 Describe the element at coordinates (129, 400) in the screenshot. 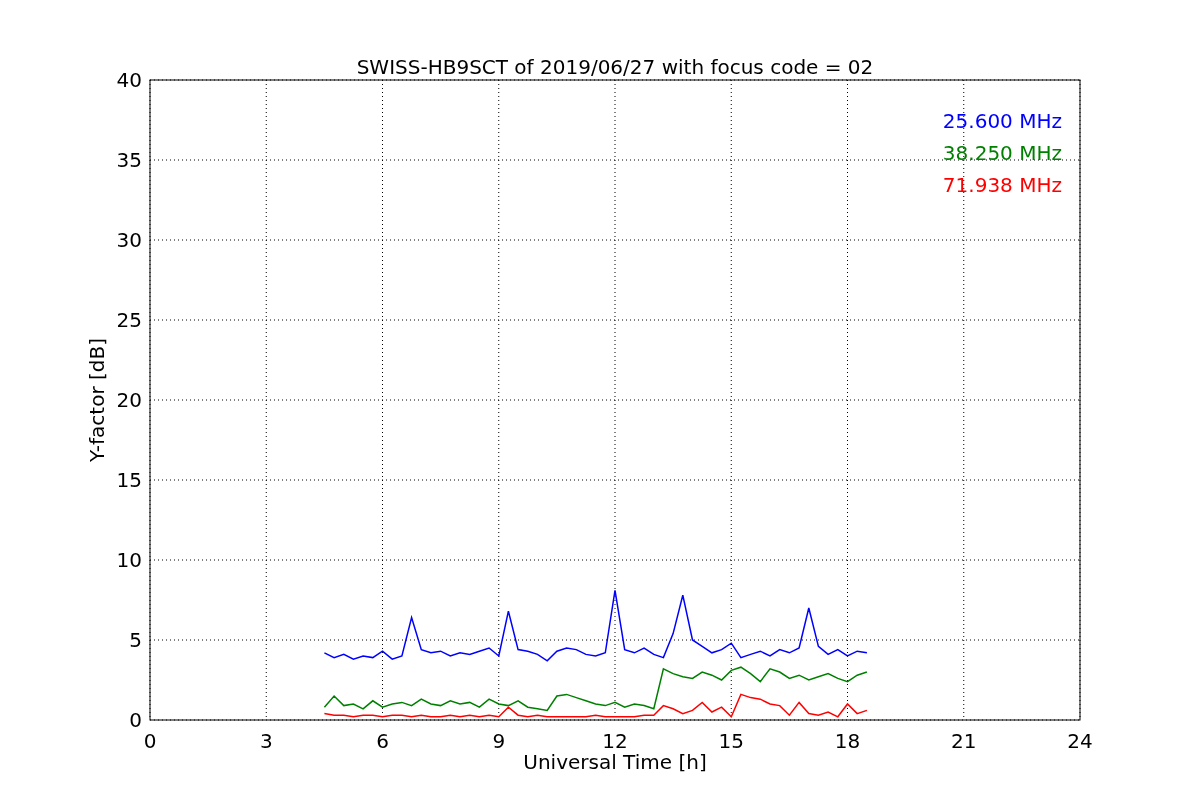

I see `y-tick-label: 20` at that location.